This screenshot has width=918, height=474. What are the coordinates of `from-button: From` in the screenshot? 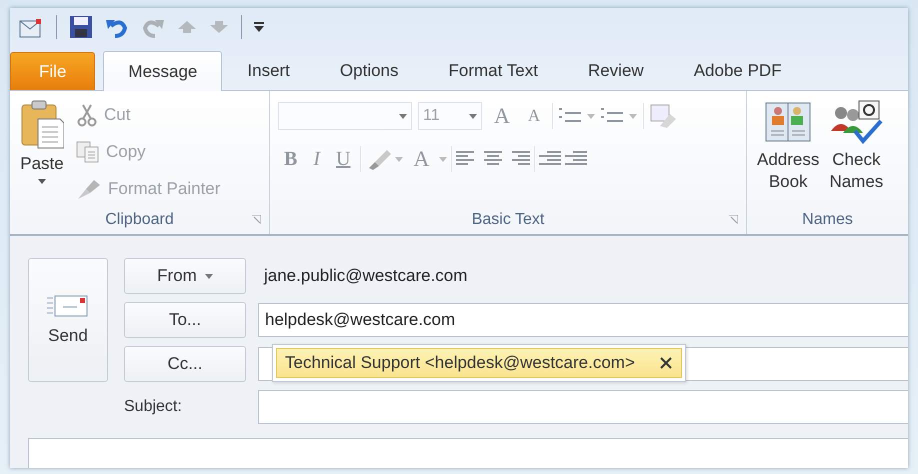 It's located at (185, 276).